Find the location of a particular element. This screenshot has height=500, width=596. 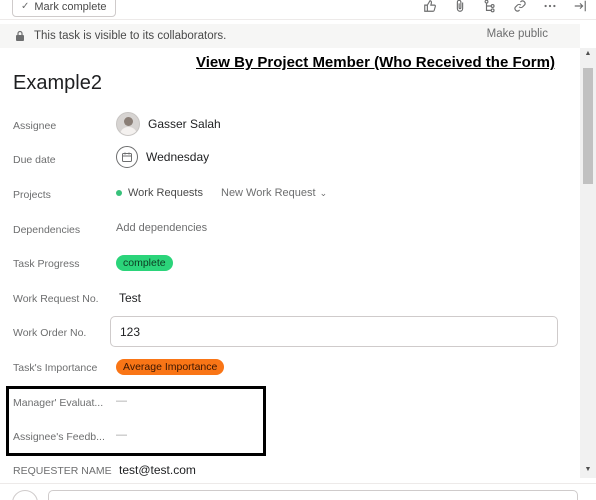

projects-field: Work Requests New Work Request ⌄ is located at coordinates (221, 193).